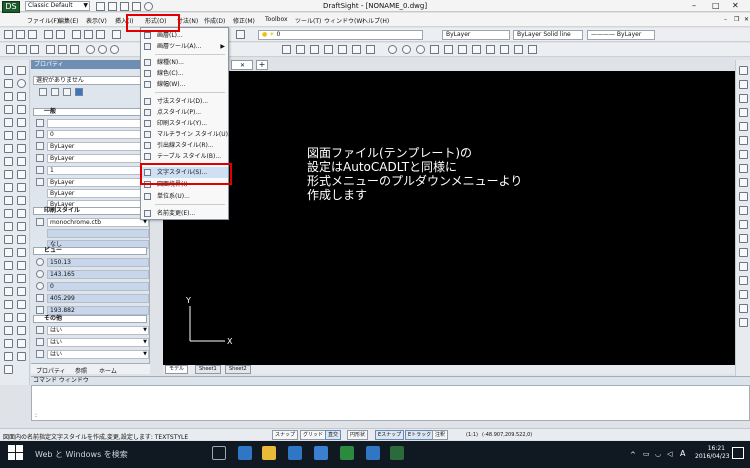  I want to click on revcloud-tool-icon, so click(8, 278).